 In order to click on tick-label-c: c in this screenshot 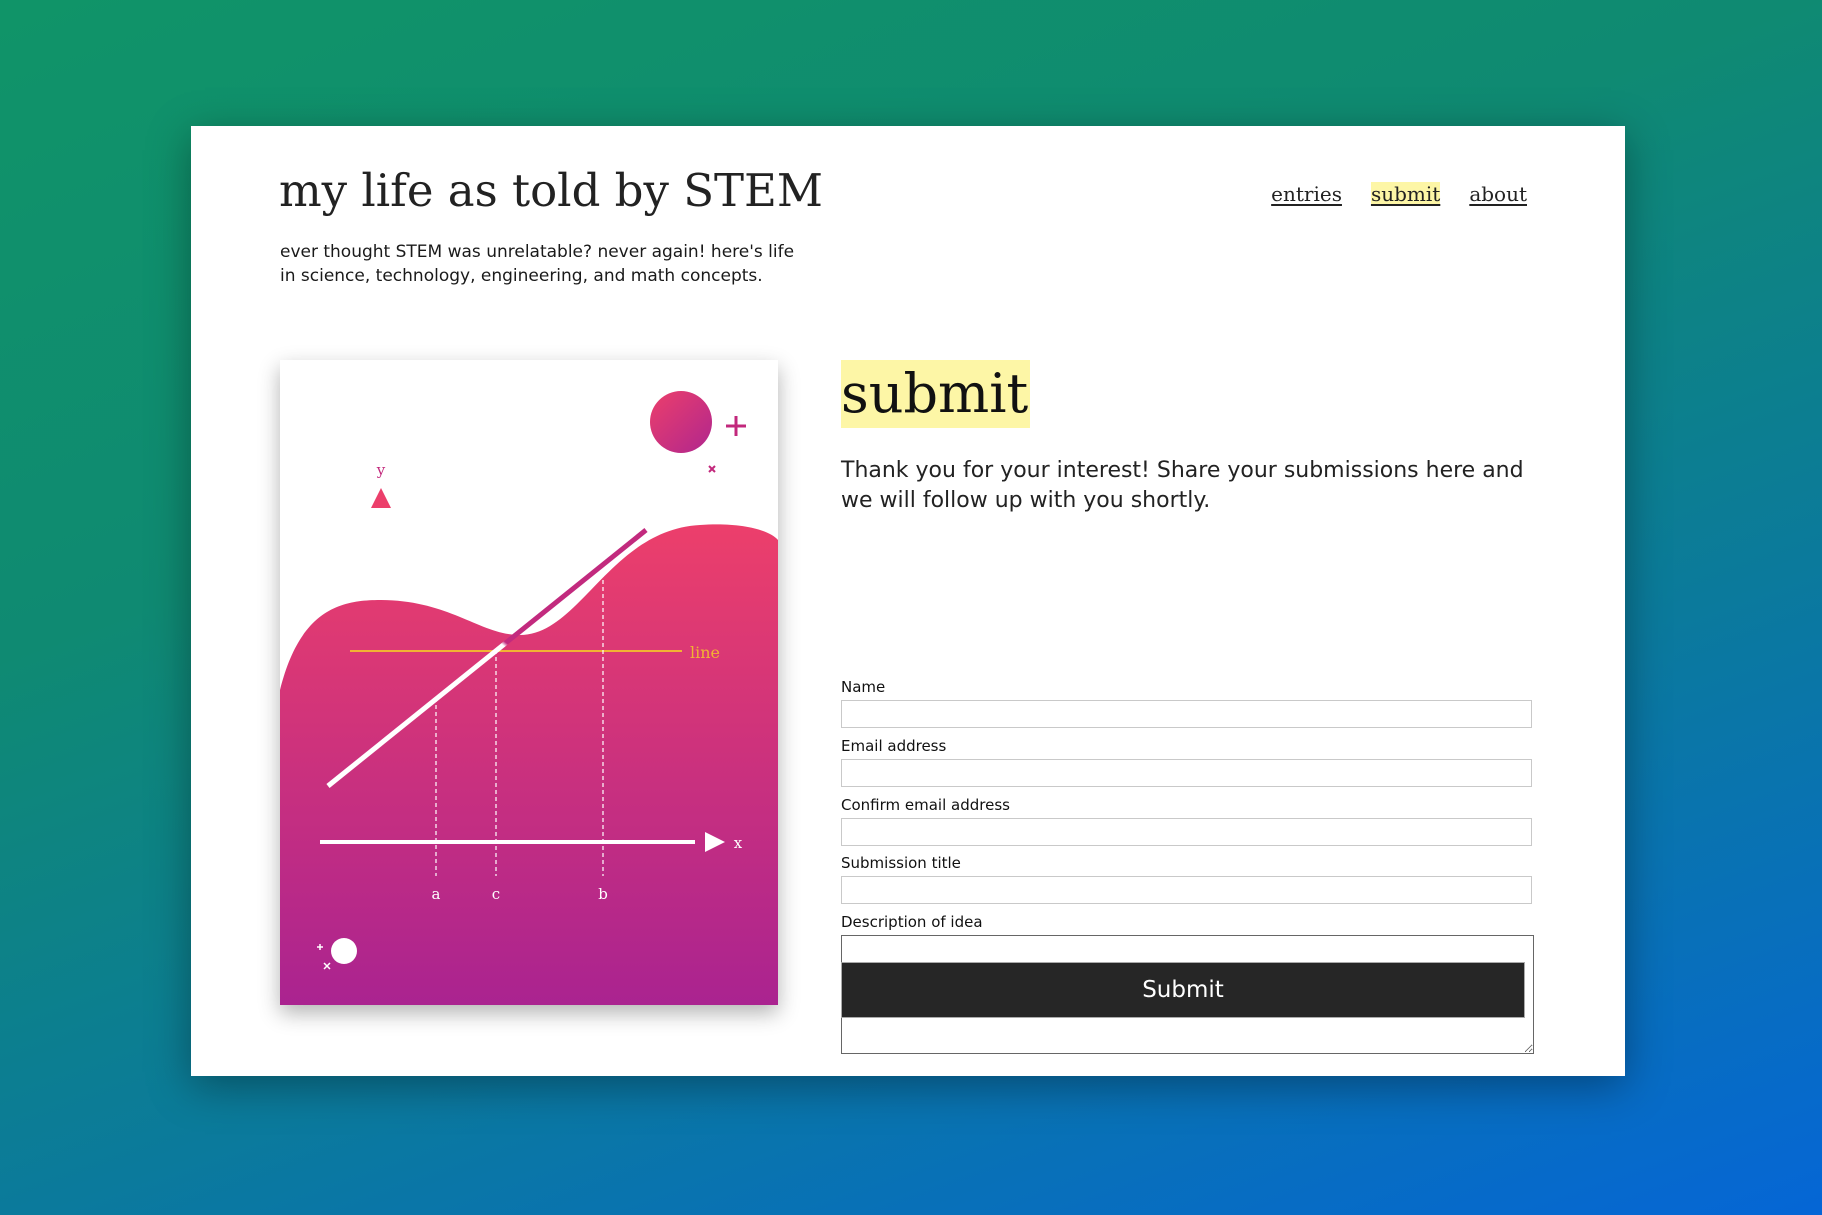, I will do `click(496, 894)`.